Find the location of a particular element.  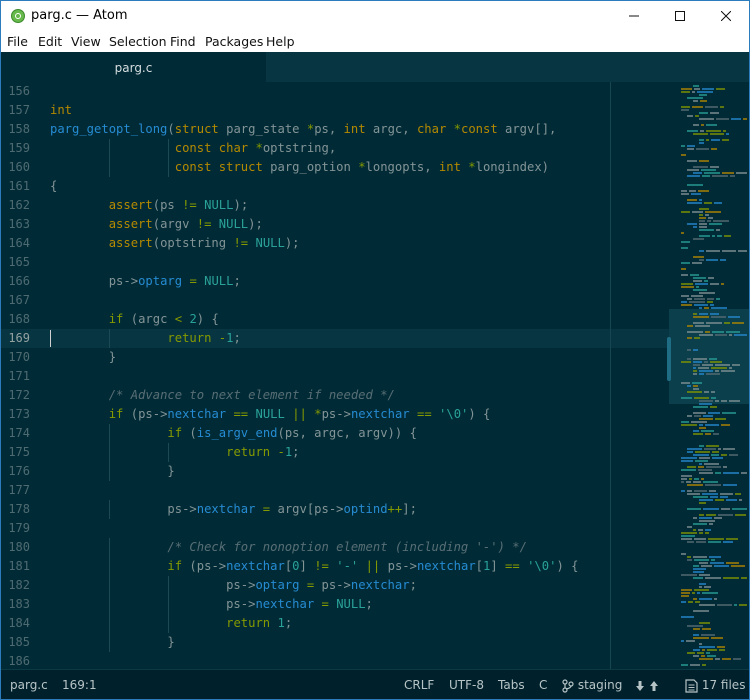

code-text: return -1; is located at coordinates (145, 338).